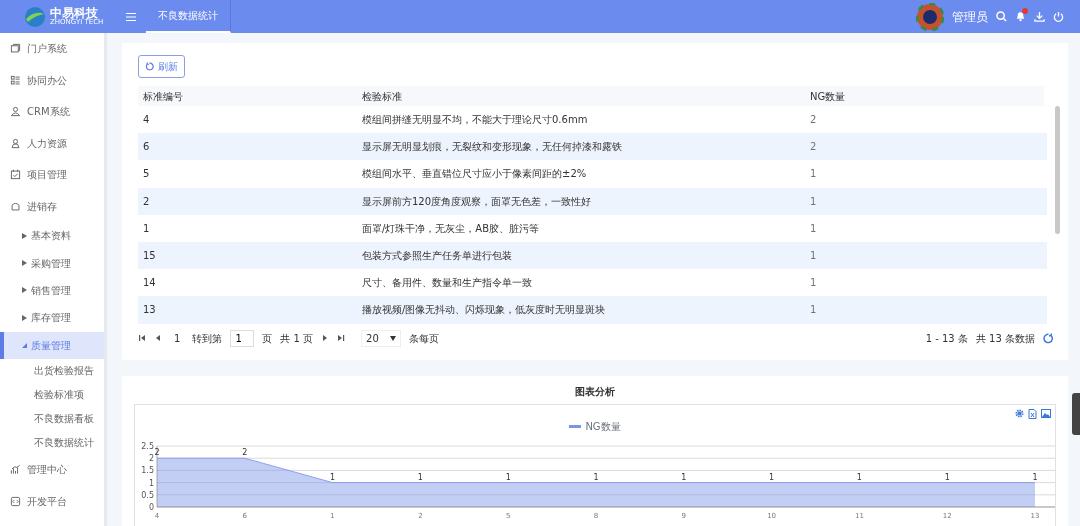 This screenshot has height=526, width=1080. Describe the element at coordinates (158, 338) in the screenshot. I see `previous-page-icon` at that location.